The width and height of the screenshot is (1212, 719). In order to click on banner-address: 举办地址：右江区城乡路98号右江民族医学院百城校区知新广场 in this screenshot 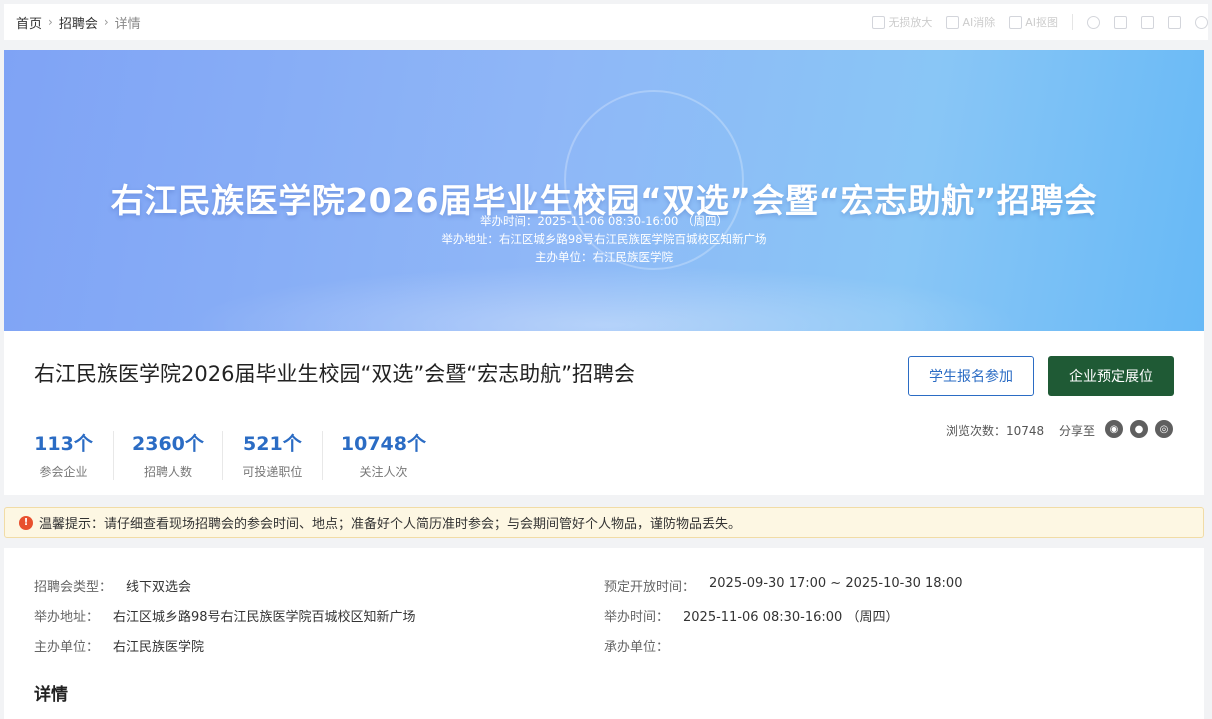, I will do `click(604, 239)`.